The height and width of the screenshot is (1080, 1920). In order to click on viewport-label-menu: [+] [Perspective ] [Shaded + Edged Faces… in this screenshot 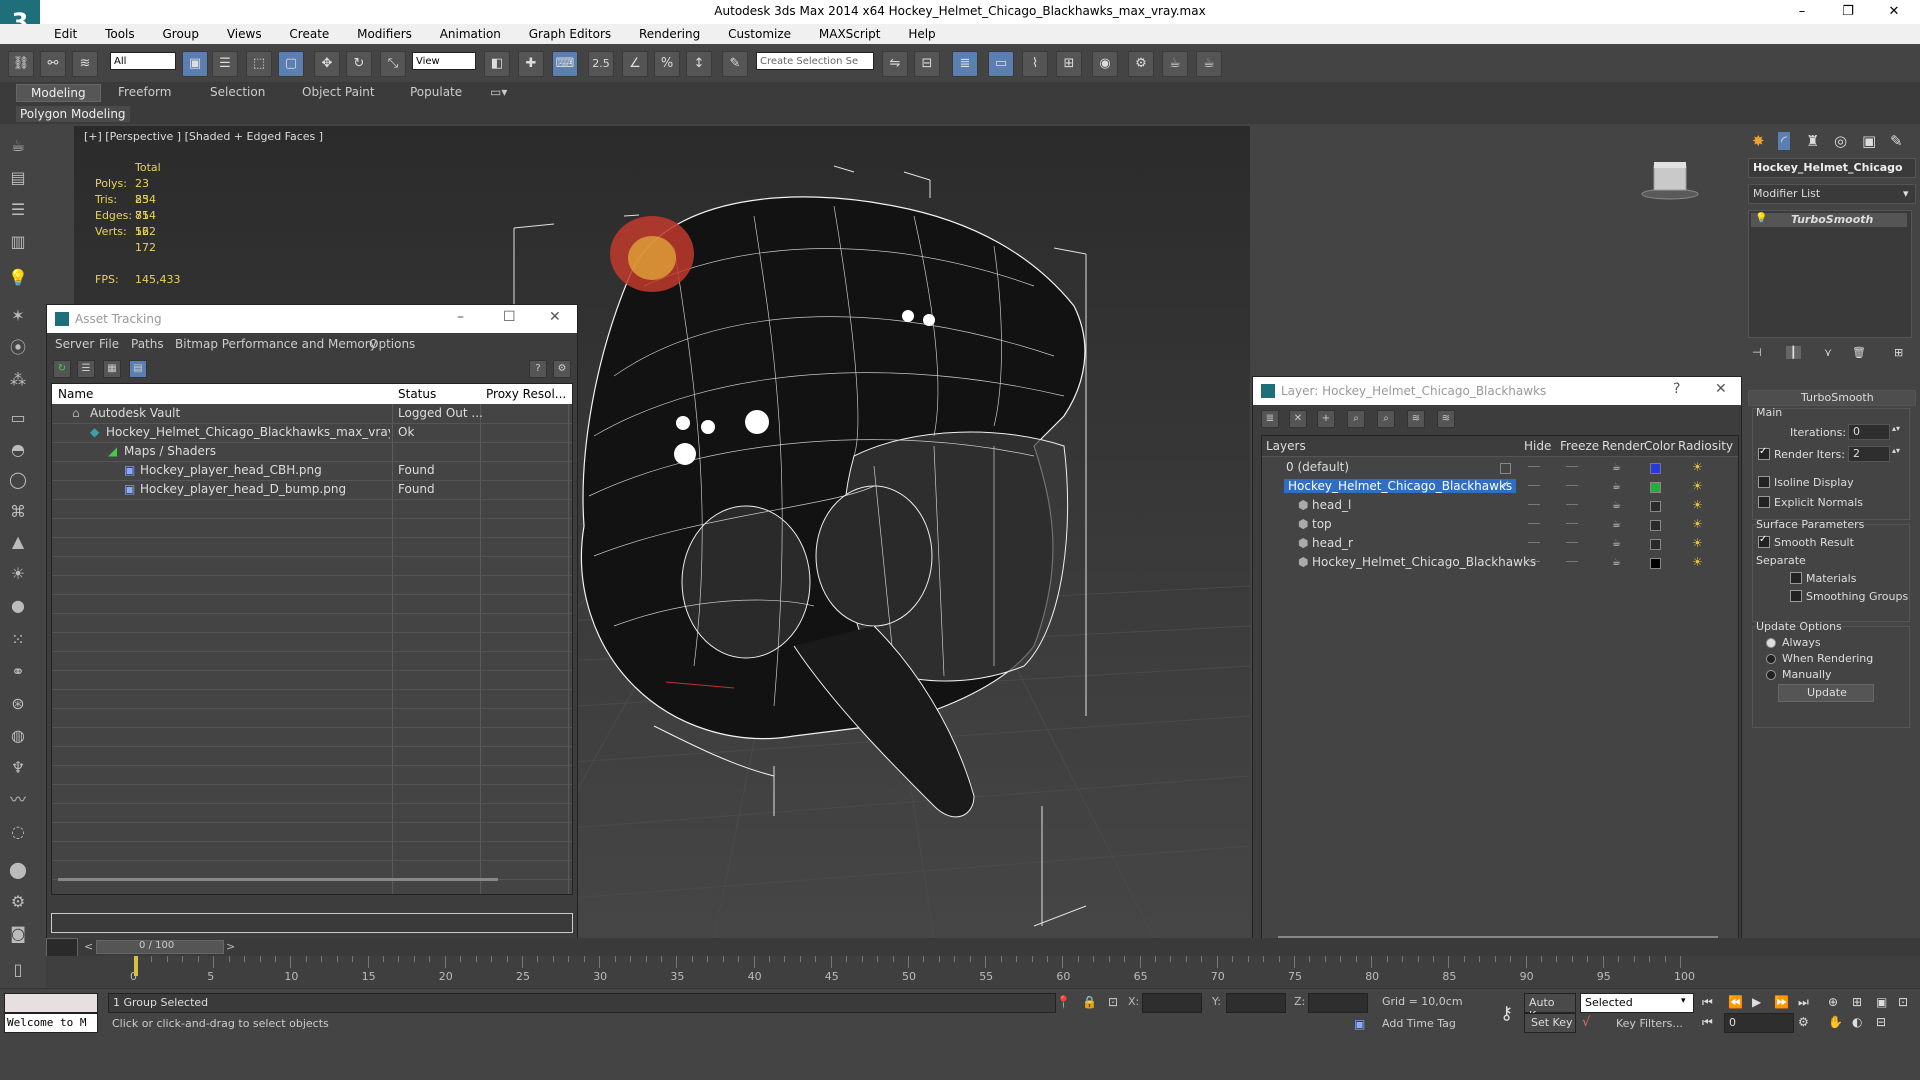, I will do `click(203, 136)`.